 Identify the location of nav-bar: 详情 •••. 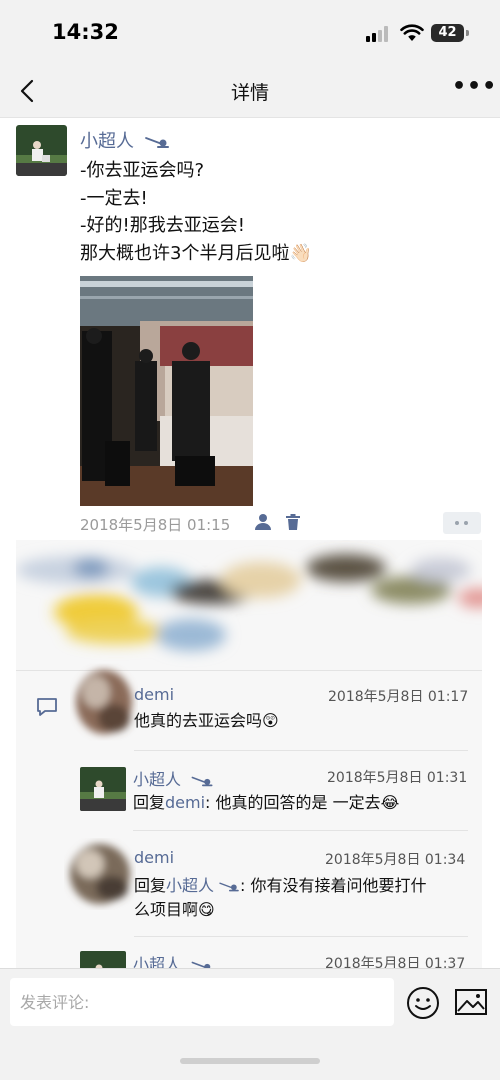
(250, 92).